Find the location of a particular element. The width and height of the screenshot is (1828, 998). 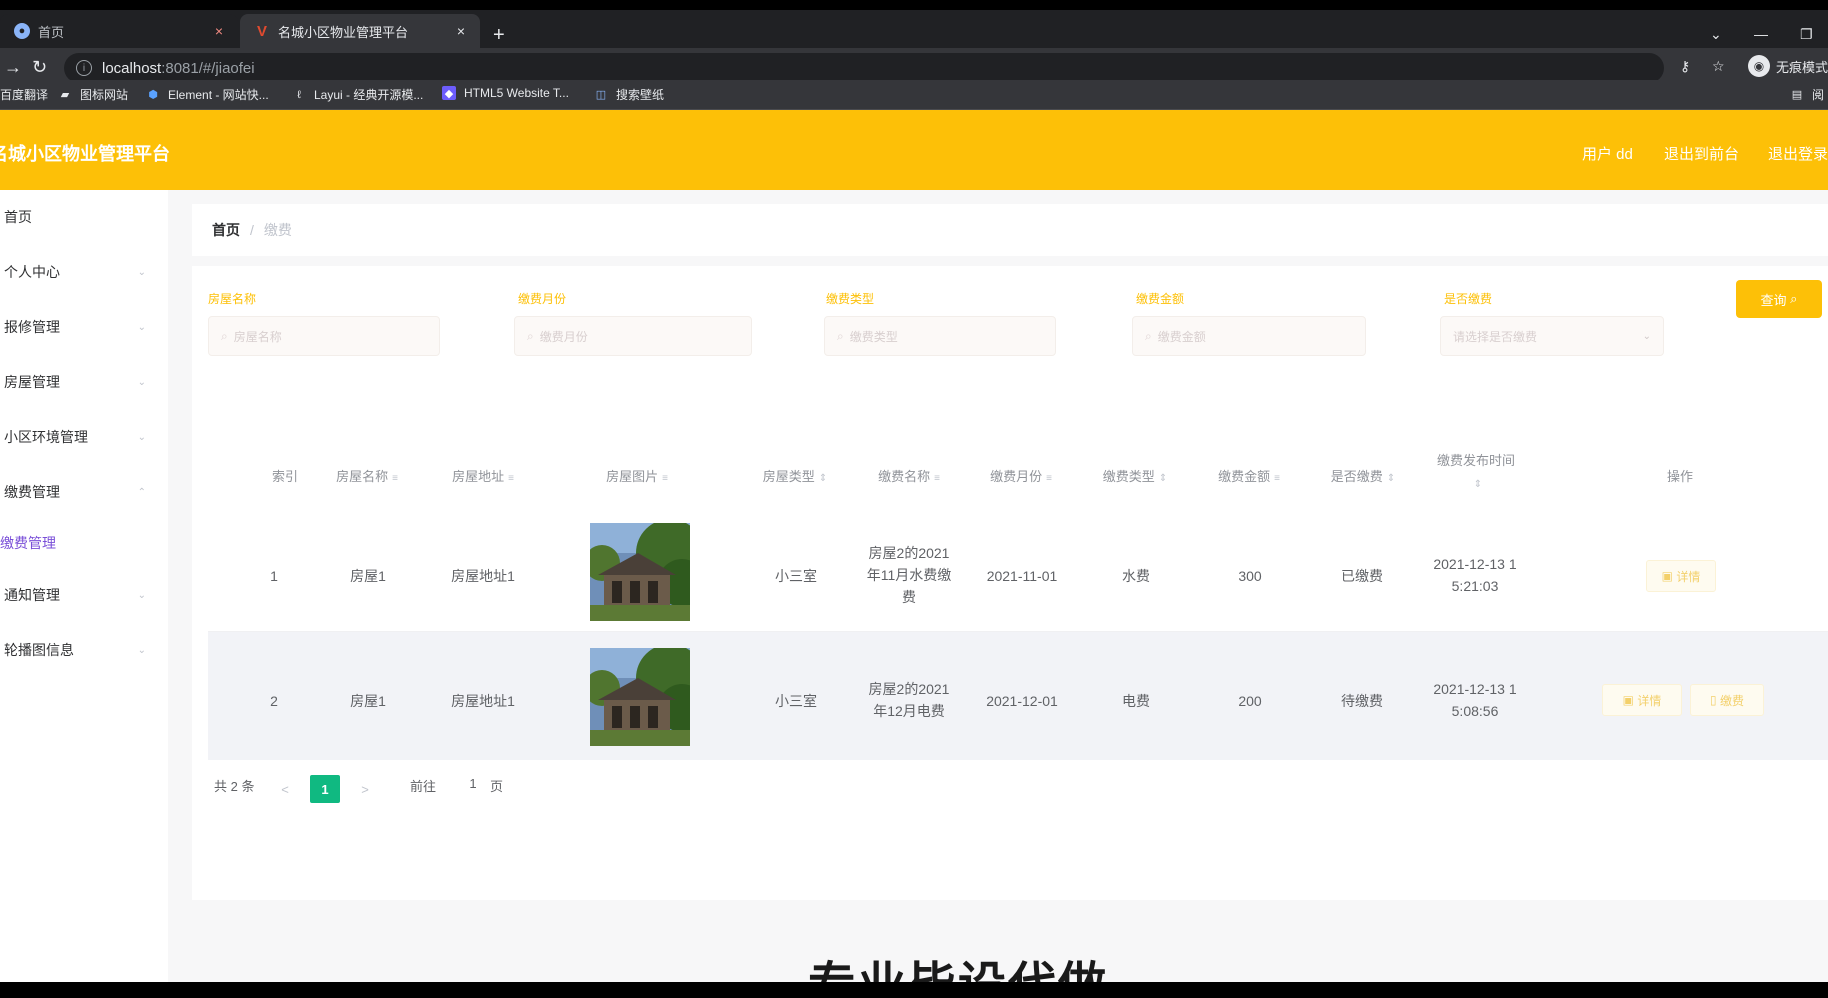

cell-publish-time: 2021-12-13 1 5:08:56 is located at coordinates (1475, 700).